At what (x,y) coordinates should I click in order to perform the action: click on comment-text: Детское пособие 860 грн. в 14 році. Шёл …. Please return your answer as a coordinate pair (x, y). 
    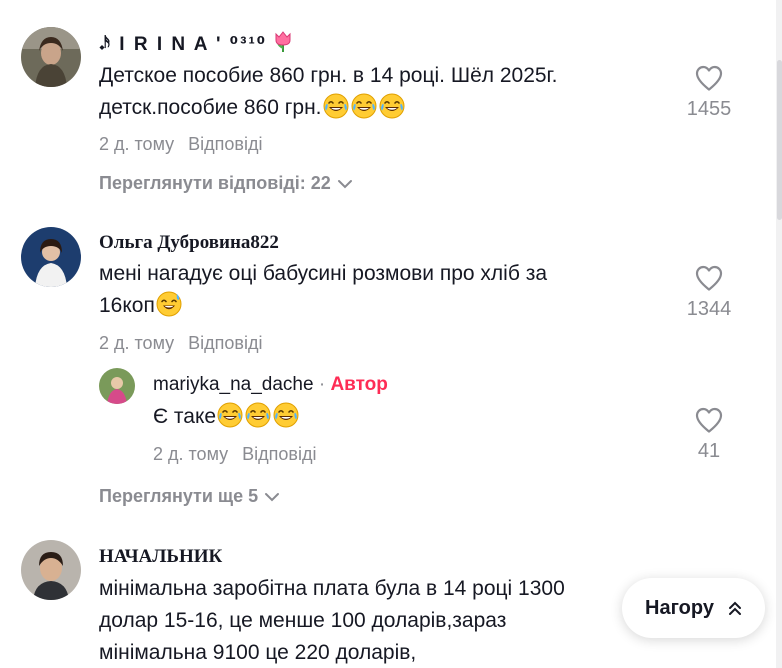
    Looking at the image, I should click on (328, 91).